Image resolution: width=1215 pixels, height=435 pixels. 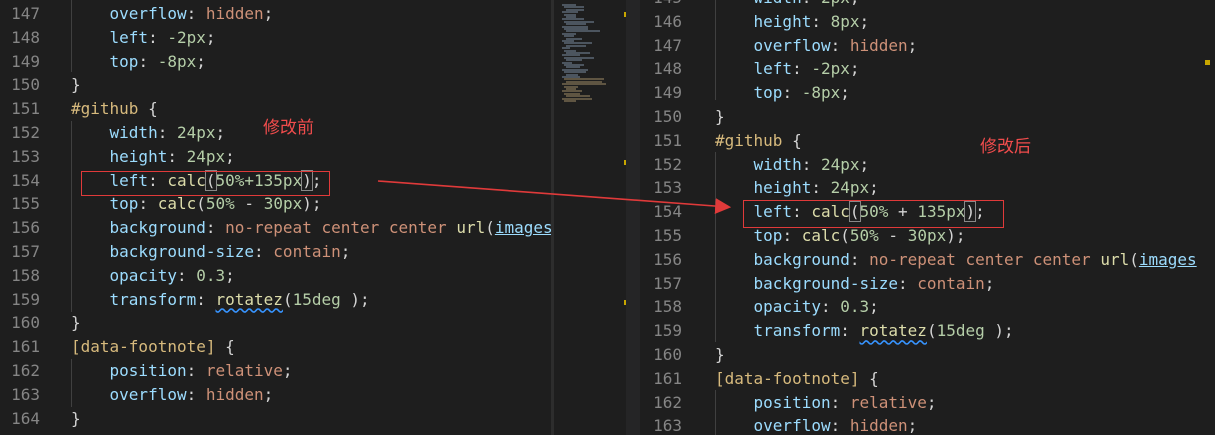 What do you see at coordinates (554, 197) in the screenshot?
I see `change-arrow` at bounding box center [554, 197].